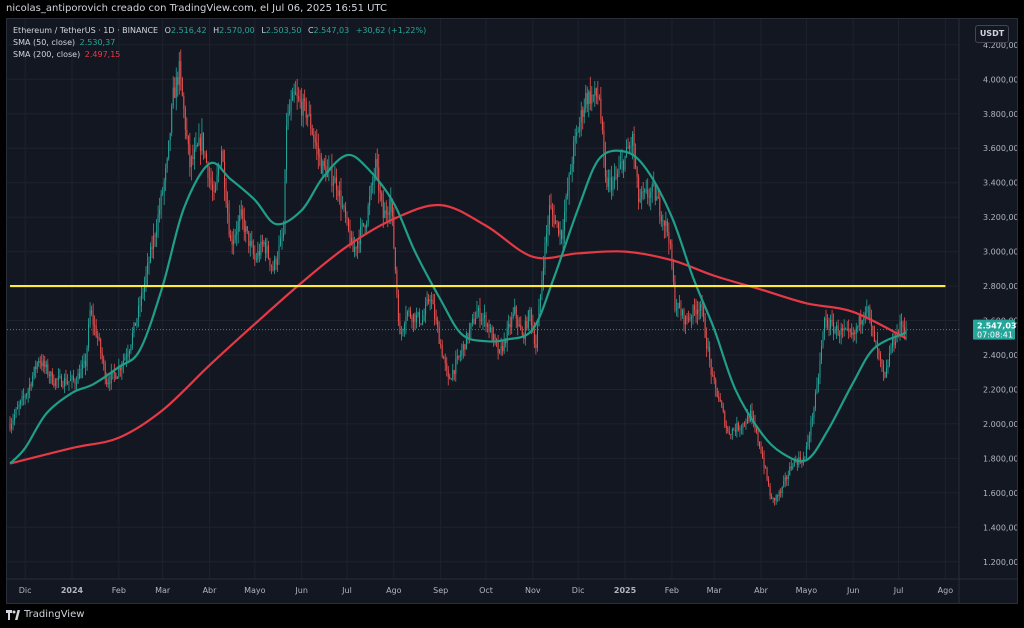  Describe the element at coordinates (13, 615) in the screenshot. I see `tradingview-logo-icon` at that location.